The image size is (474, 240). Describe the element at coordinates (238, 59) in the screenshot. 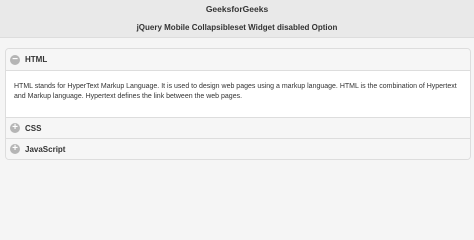

I see `collapsible-heading-html: − HTML` at that location.